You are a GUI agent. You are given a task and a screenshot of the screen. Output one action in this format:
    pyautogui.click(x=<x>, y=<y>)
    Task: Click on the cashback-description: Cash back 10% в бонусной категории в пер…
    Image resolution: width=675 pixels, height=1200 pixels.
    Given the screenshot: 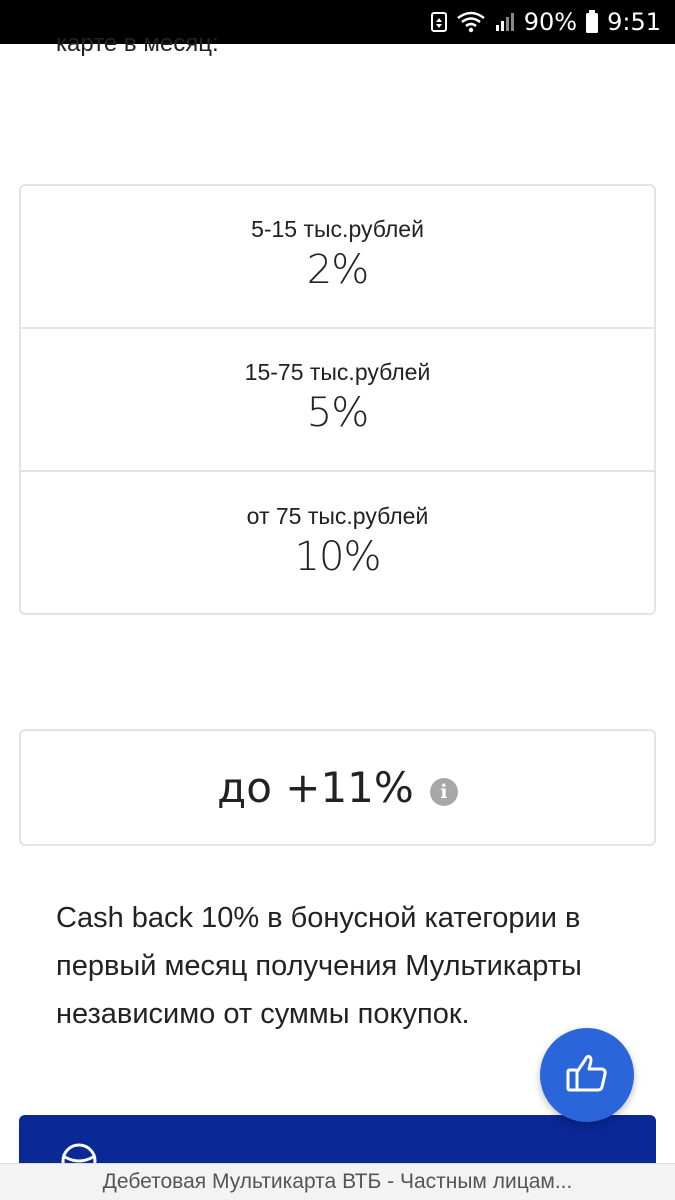 What is the action you would take?
    pyautogui.click(x=319, y=966)
    